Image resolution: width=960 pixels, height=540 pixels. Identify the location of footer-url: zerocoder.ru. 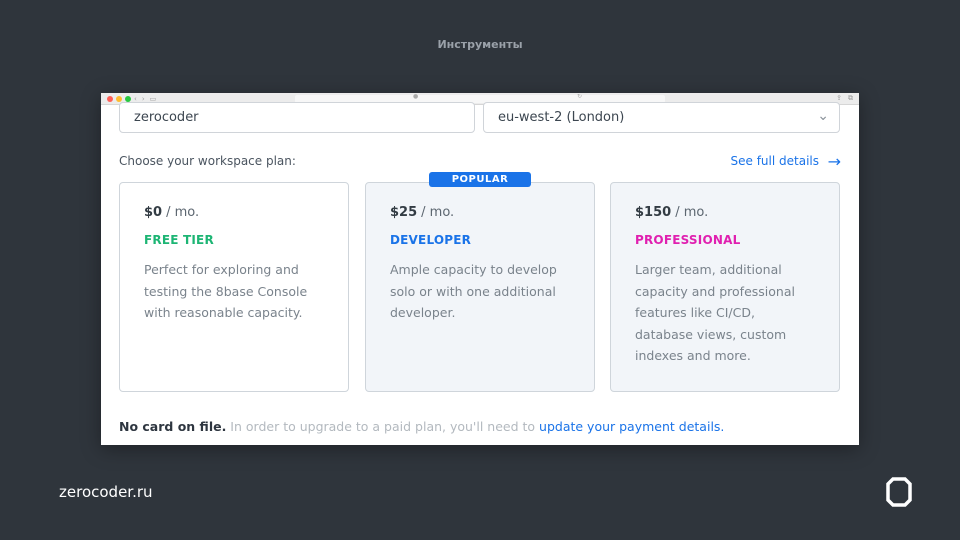
(106, 492).